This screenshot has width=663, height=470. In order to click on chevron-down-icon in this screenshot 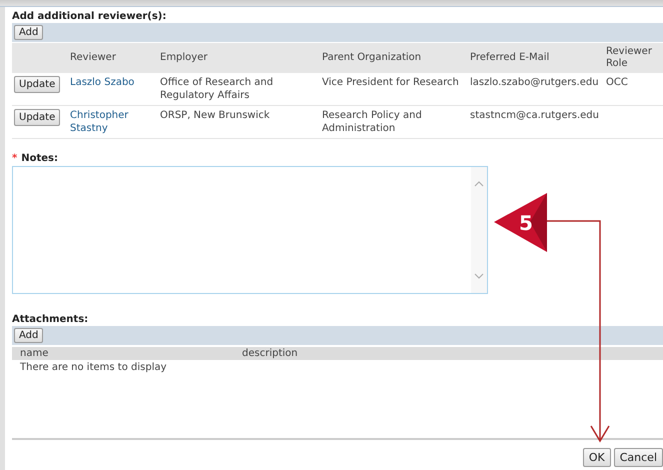, I will do `click(479, 276)`.